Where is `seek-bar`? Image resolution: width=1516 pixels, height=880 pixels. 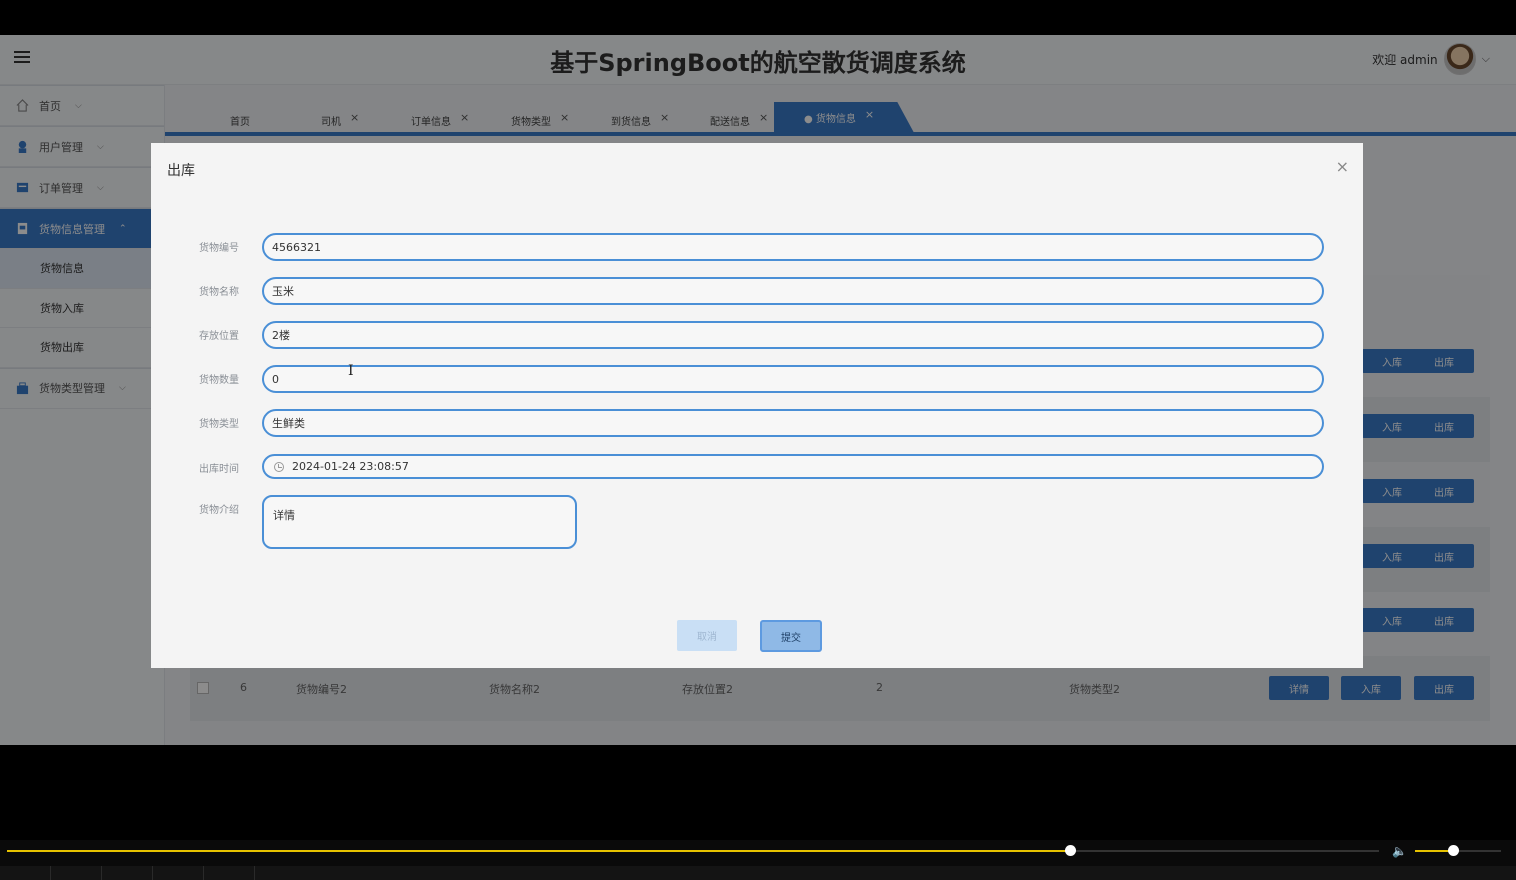 seek-bar is located at coordinates (693, 850).